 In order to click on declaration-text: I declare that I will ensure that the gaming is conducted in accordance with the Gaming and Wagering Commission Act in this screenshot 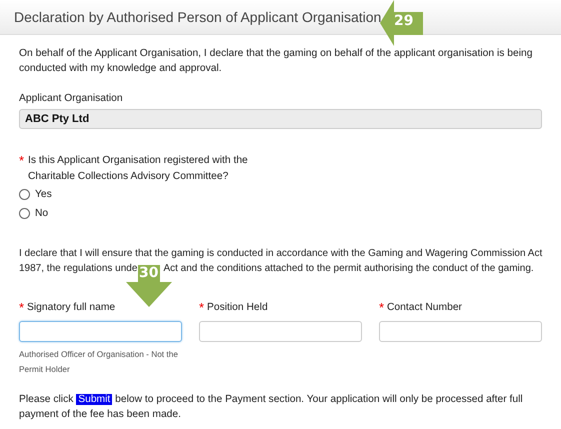, I will do `click(280, 254)`.